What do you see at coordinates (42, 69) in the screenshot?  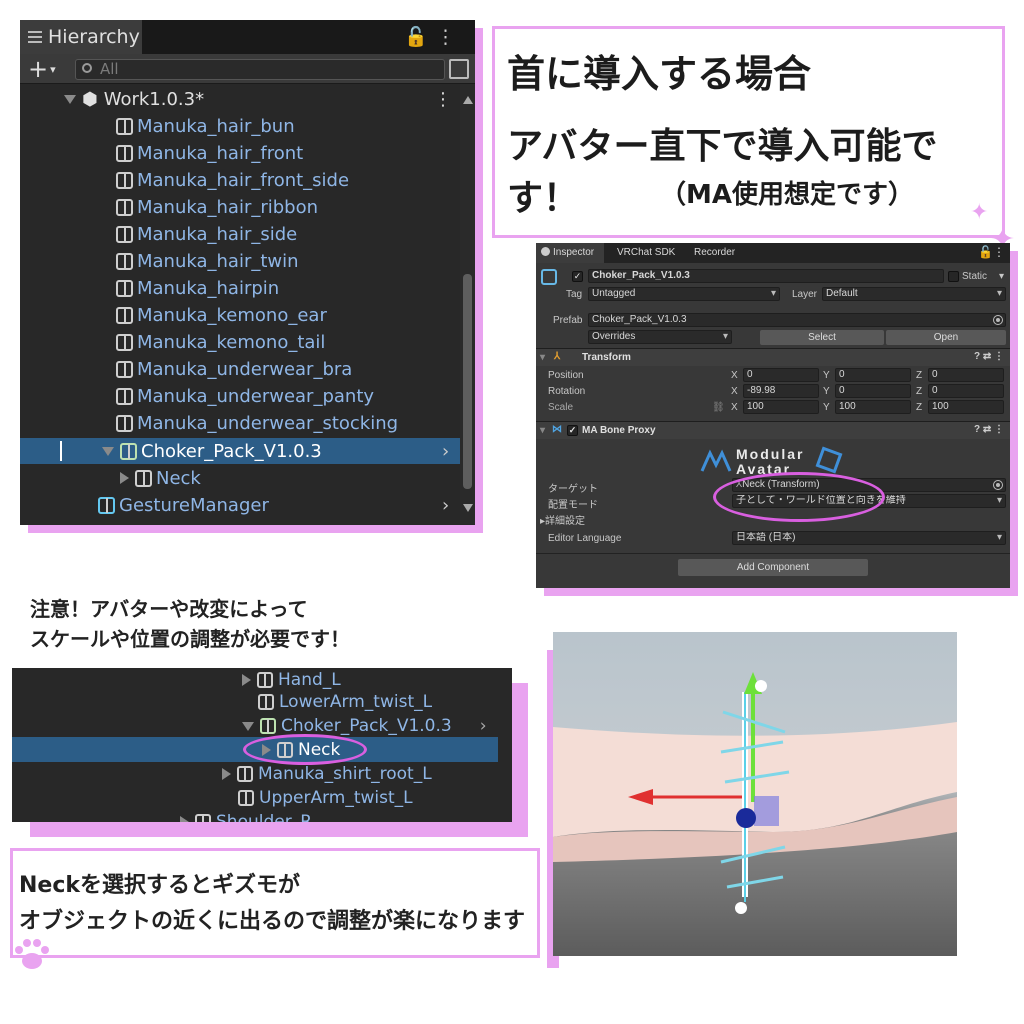 I see `add-object-button: + ▾` at bounding box center [42, 69].